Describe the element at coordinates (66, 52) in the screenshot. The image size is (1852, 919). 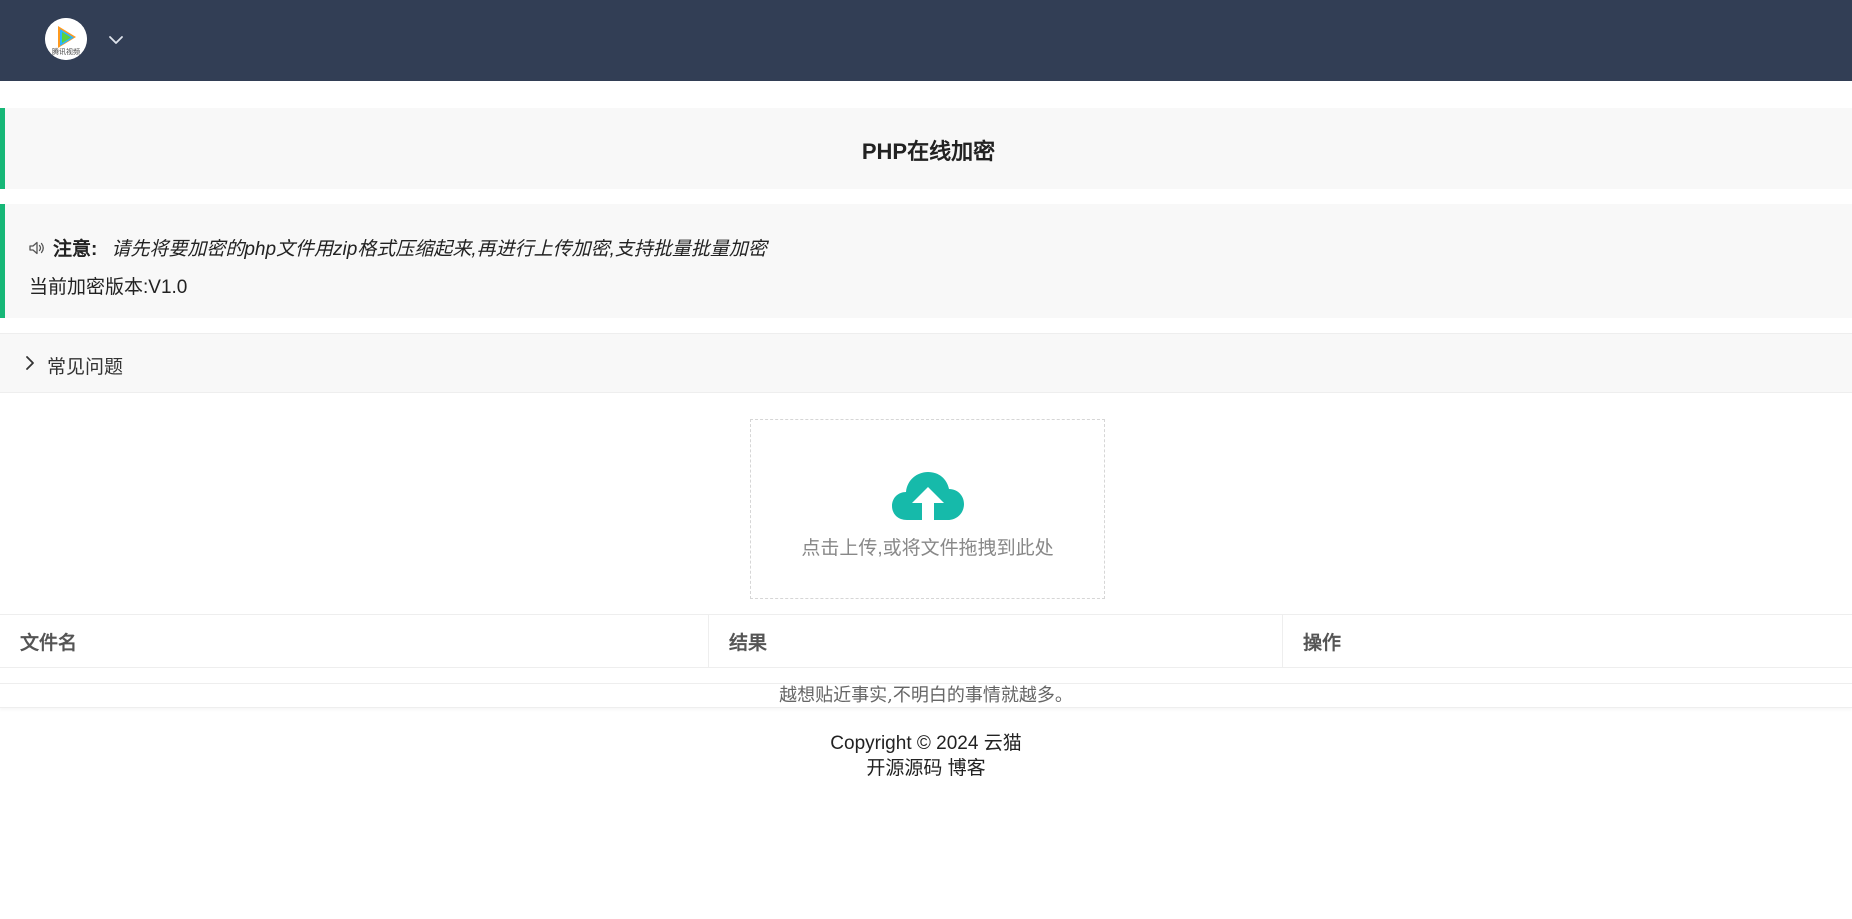
I see `logo-text: 腾讯视频` at that location.